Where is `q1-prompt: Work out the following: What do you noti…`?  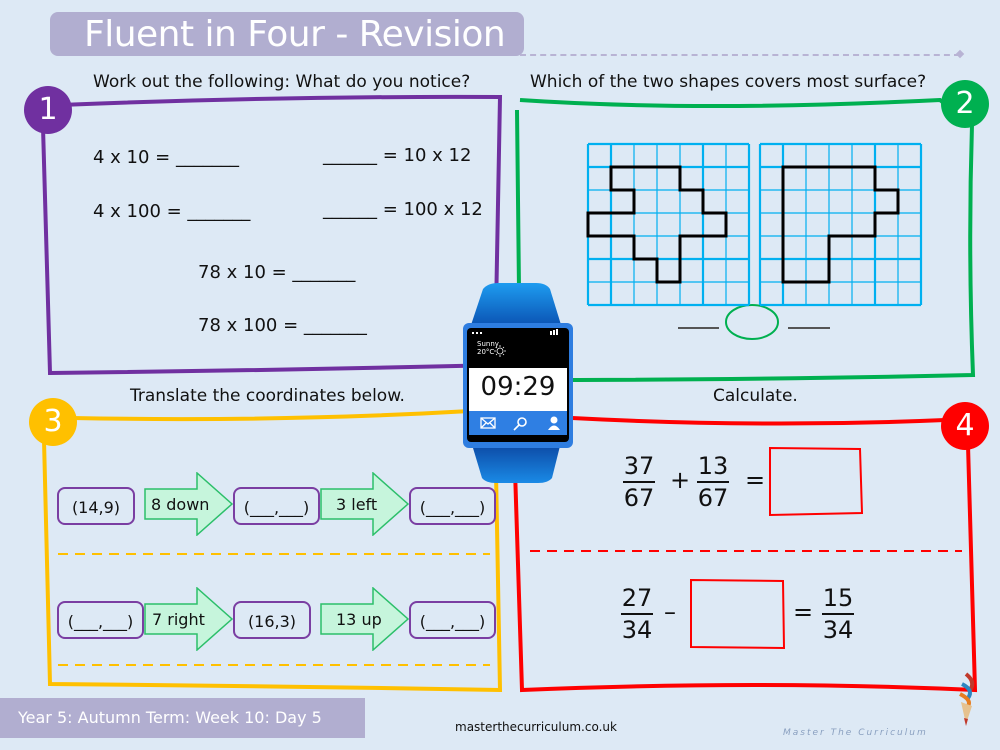 q1-prompt: Work out the following: What do you noti… is located at coordinates (282, 82).